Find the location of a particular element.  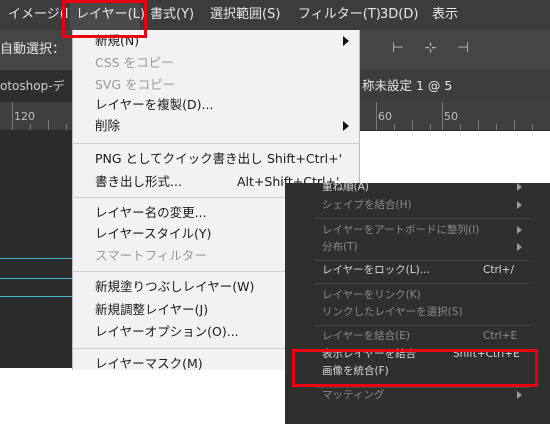

menu-item-copy-css: CSS をコピー is located at coordinates (216, 63).